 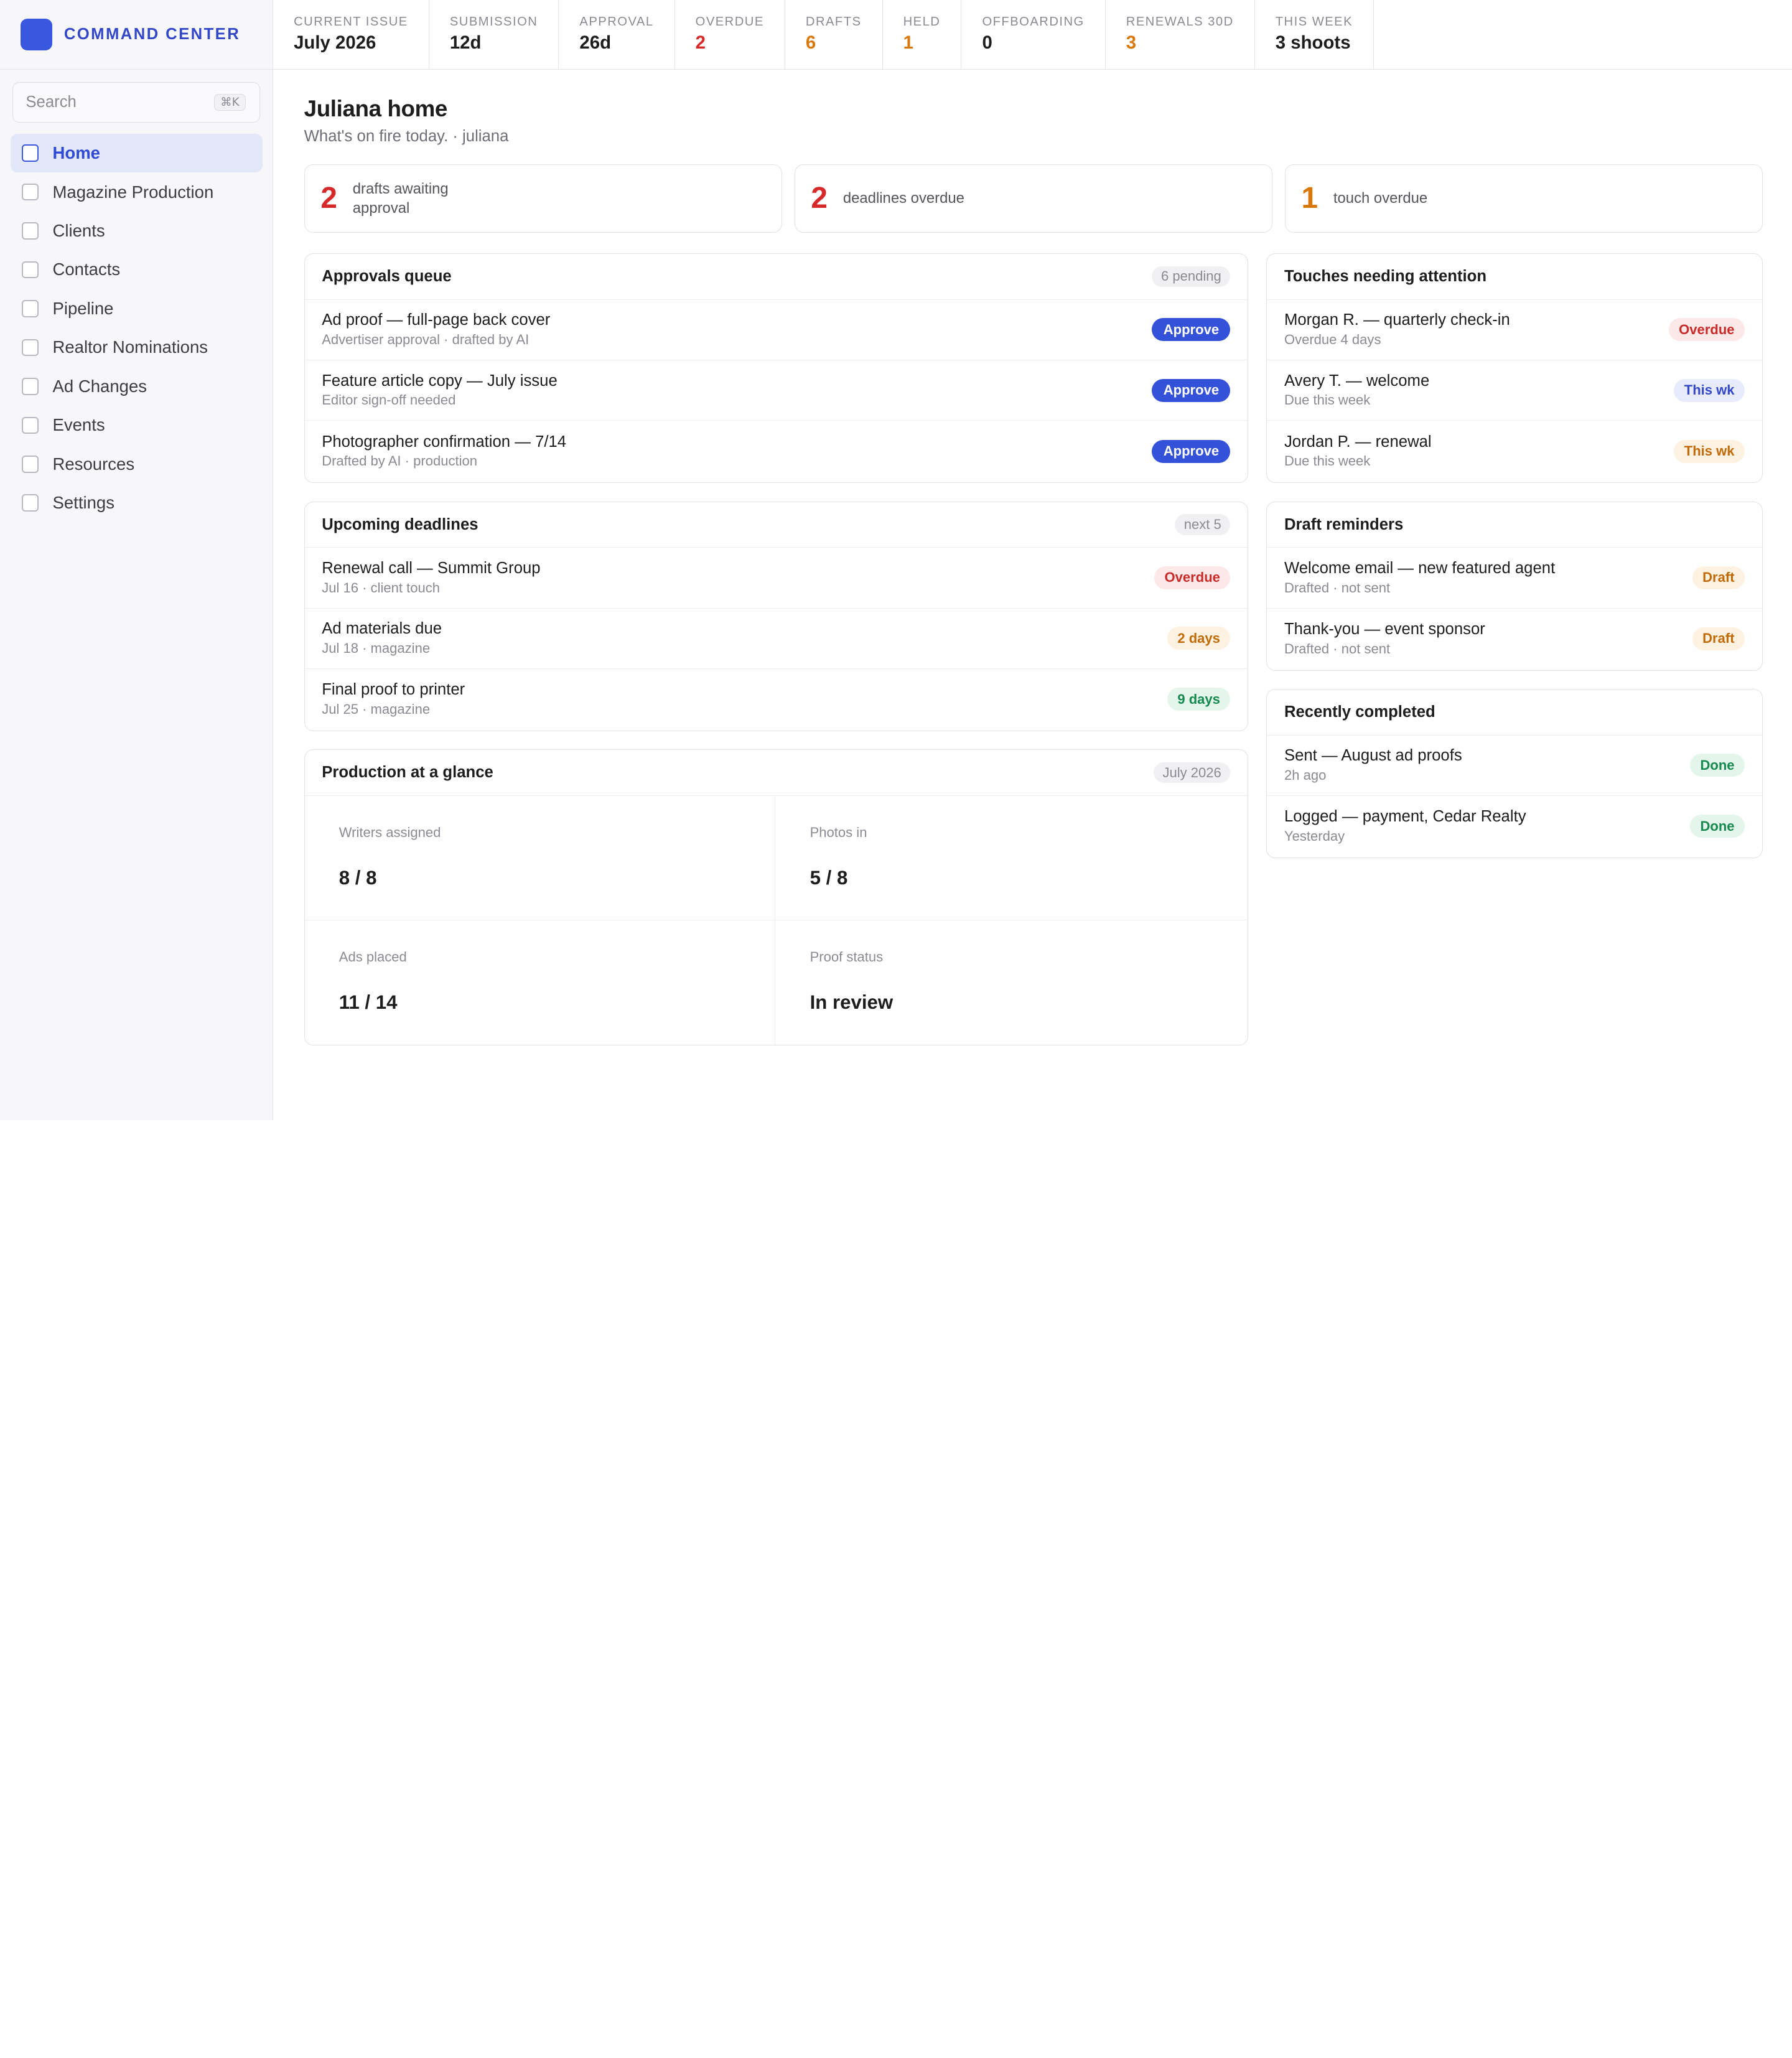 I want to click on sidebar-item-home: Home, so click(x=136, y=153).